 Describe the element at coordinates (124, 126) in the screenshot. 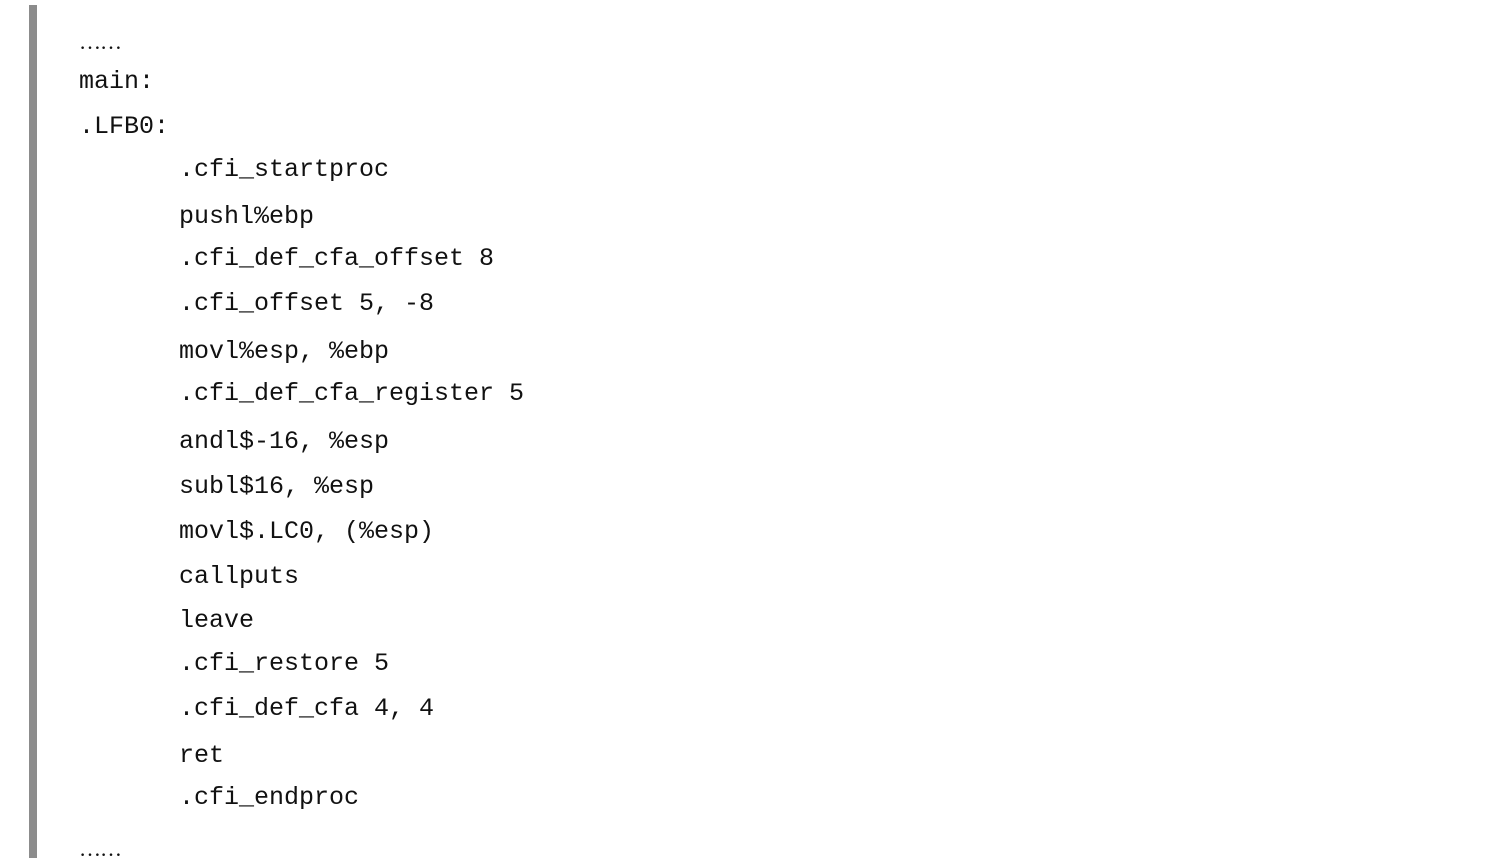

I see `code-line-label-lfb0: .LFB0:` at that location.